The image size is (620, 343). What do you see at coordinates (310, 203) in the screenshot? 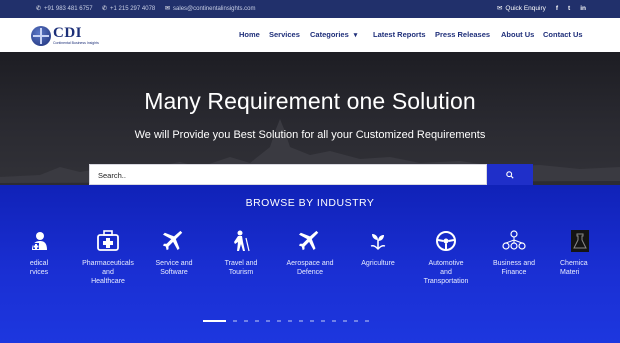
I see `industry-section-title: BROWSE BY INDUSTRY` at bounding box center [310, 203].